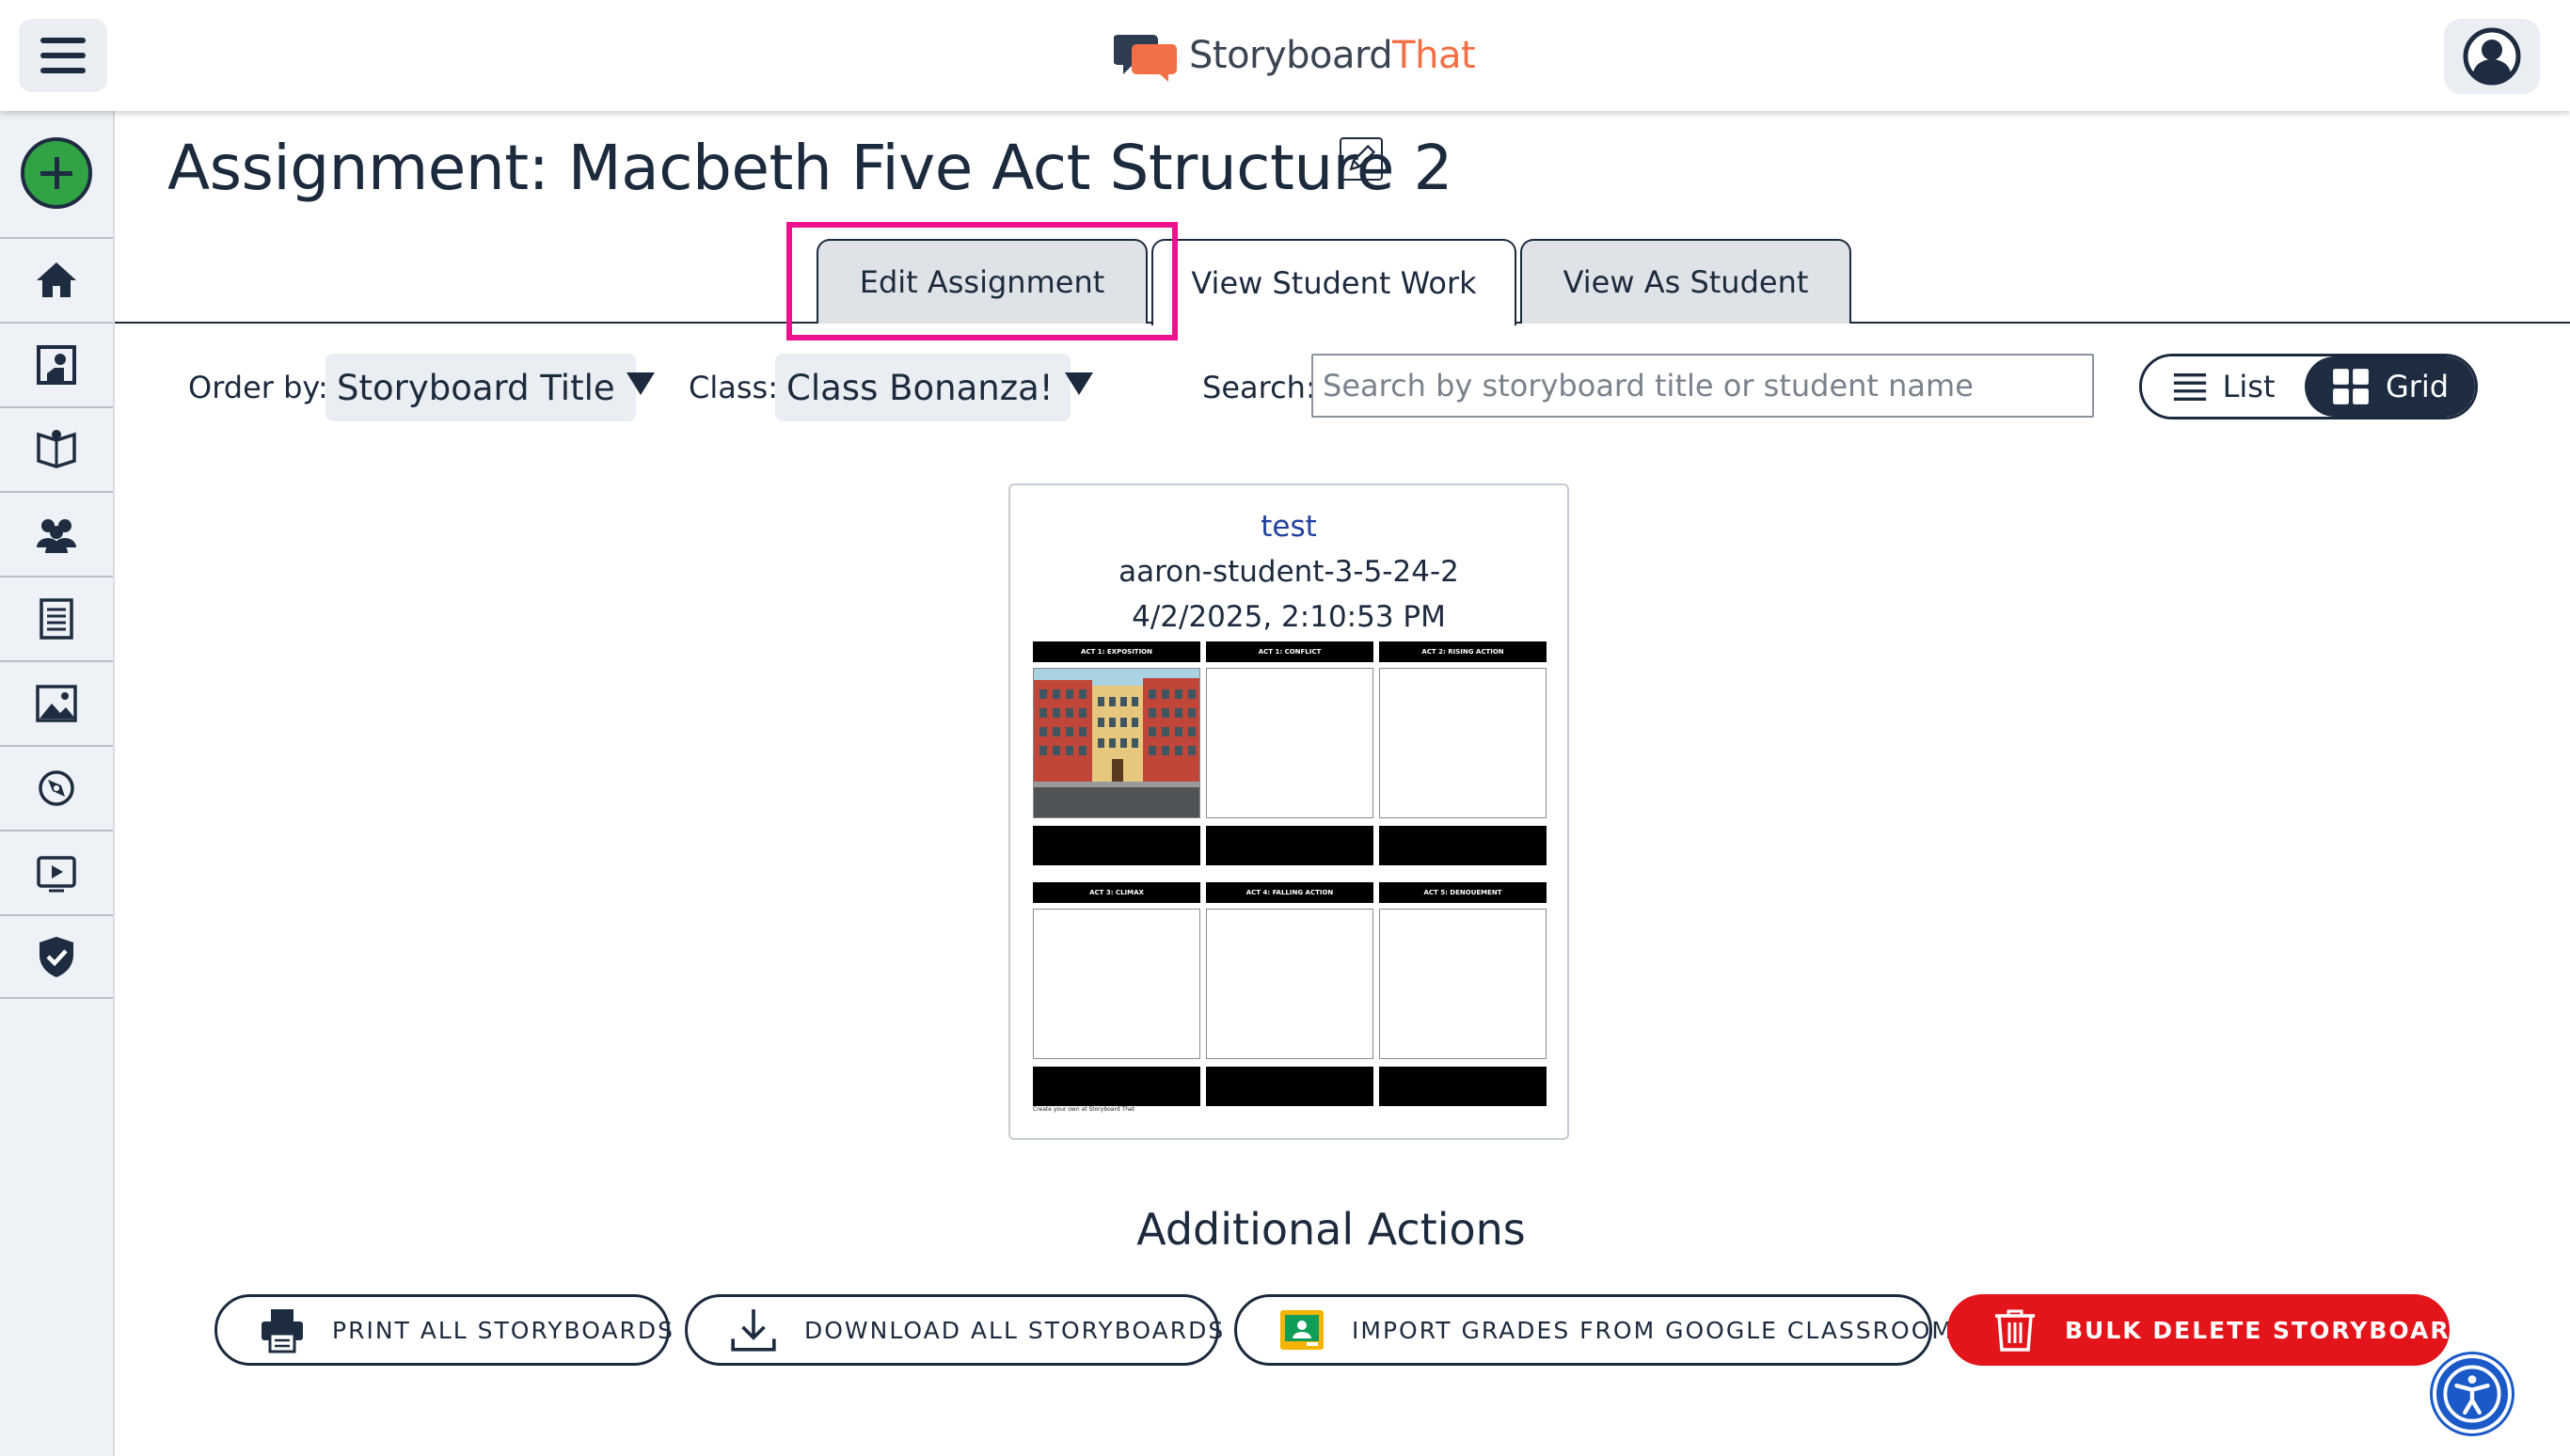  Describe the element at coordinates (2189, 386) in the screenshot. I see `list-icon` at that location.